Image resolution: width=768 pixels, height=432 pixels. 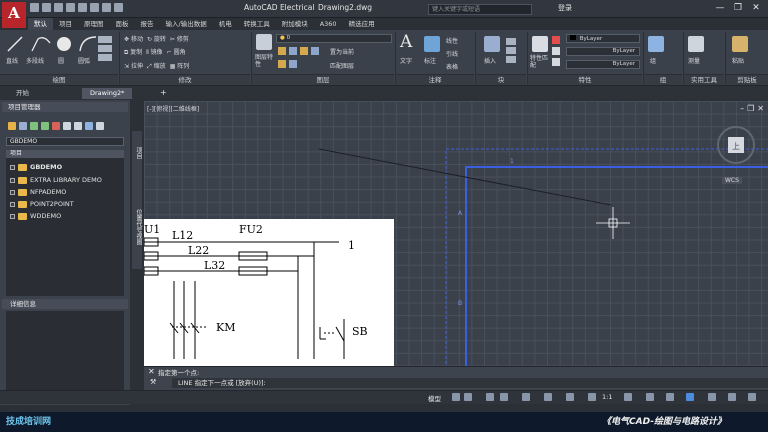 What do you see at coordinates (603, 64) in the screenshot?
I see `lineweight-dropdown: ByLayer` at bounding box center [603, 64].